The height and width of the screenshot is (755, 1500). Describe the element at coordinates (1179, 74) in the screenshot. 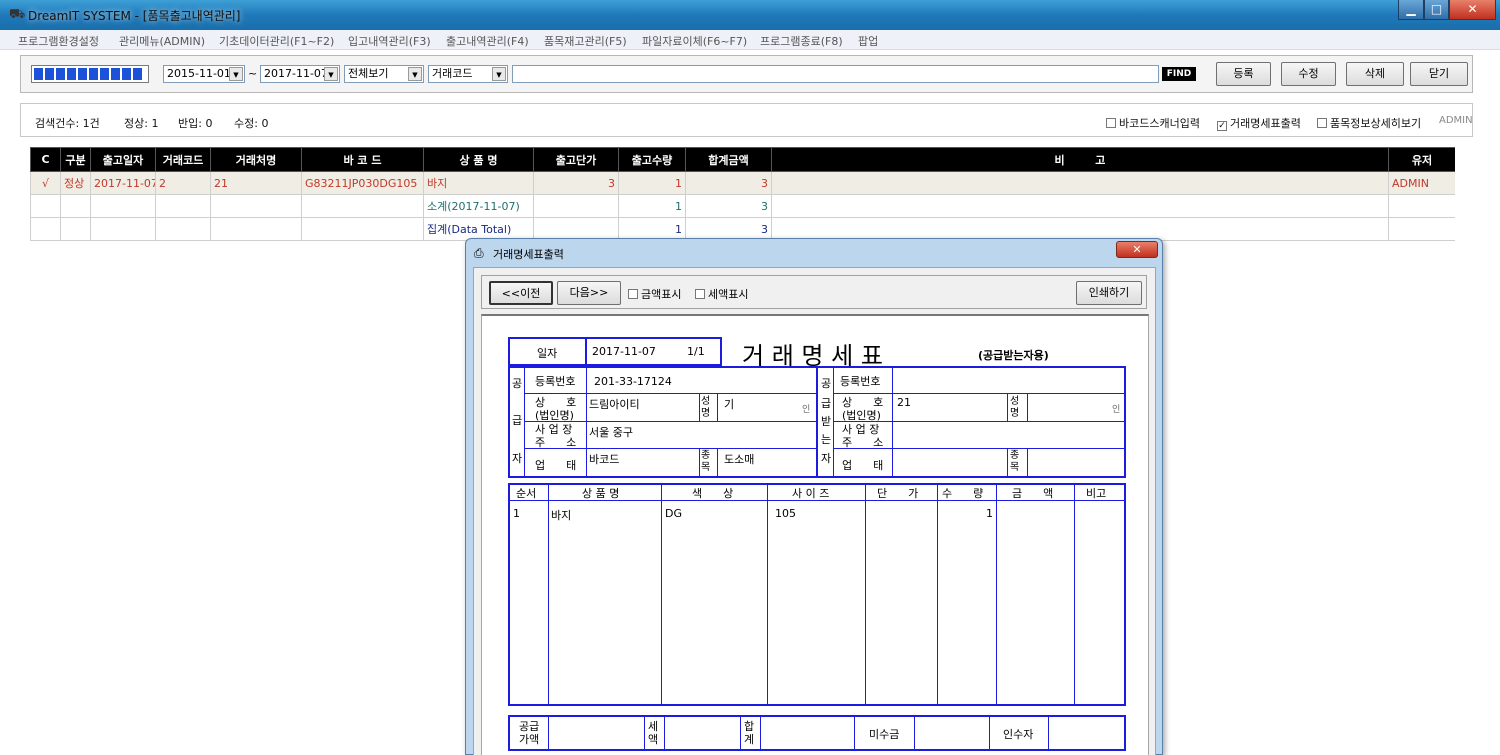

I see `find-button: FIND` at that location.